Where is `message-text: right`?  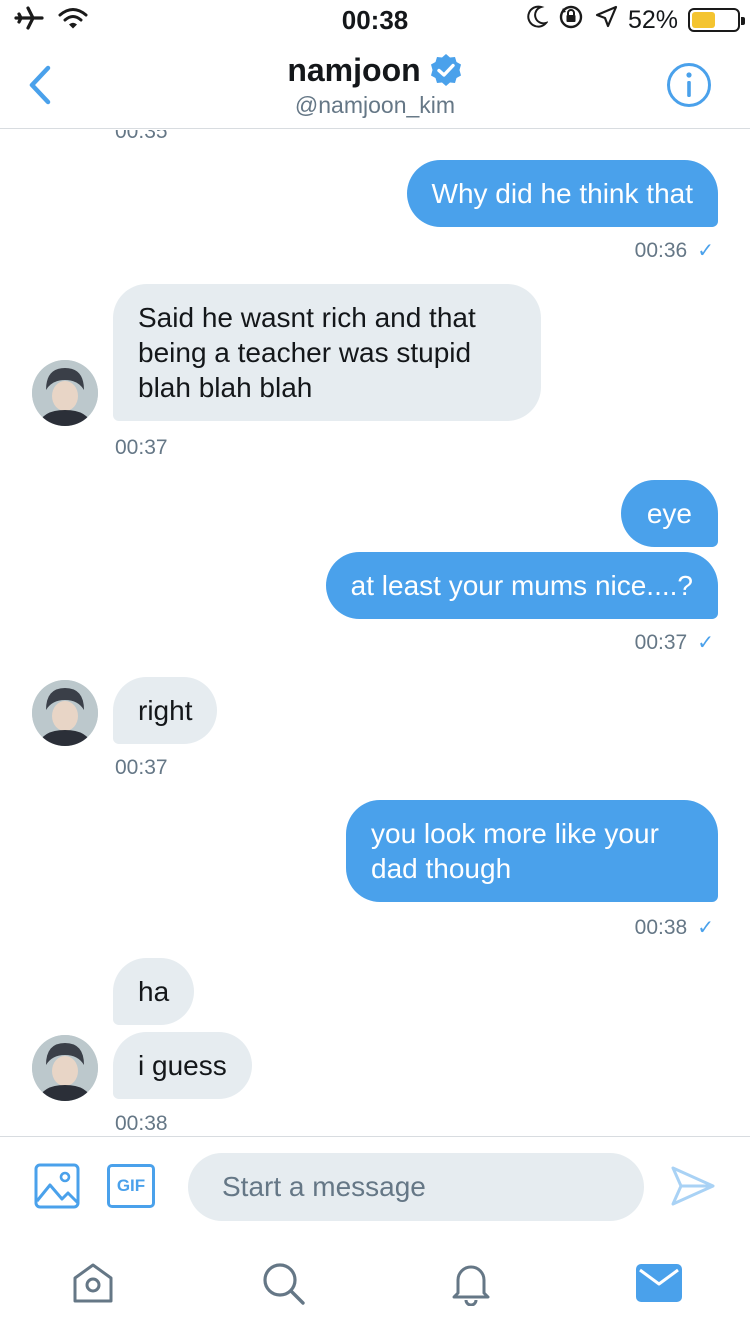 message-text: right is located at coordinates (165, 710).